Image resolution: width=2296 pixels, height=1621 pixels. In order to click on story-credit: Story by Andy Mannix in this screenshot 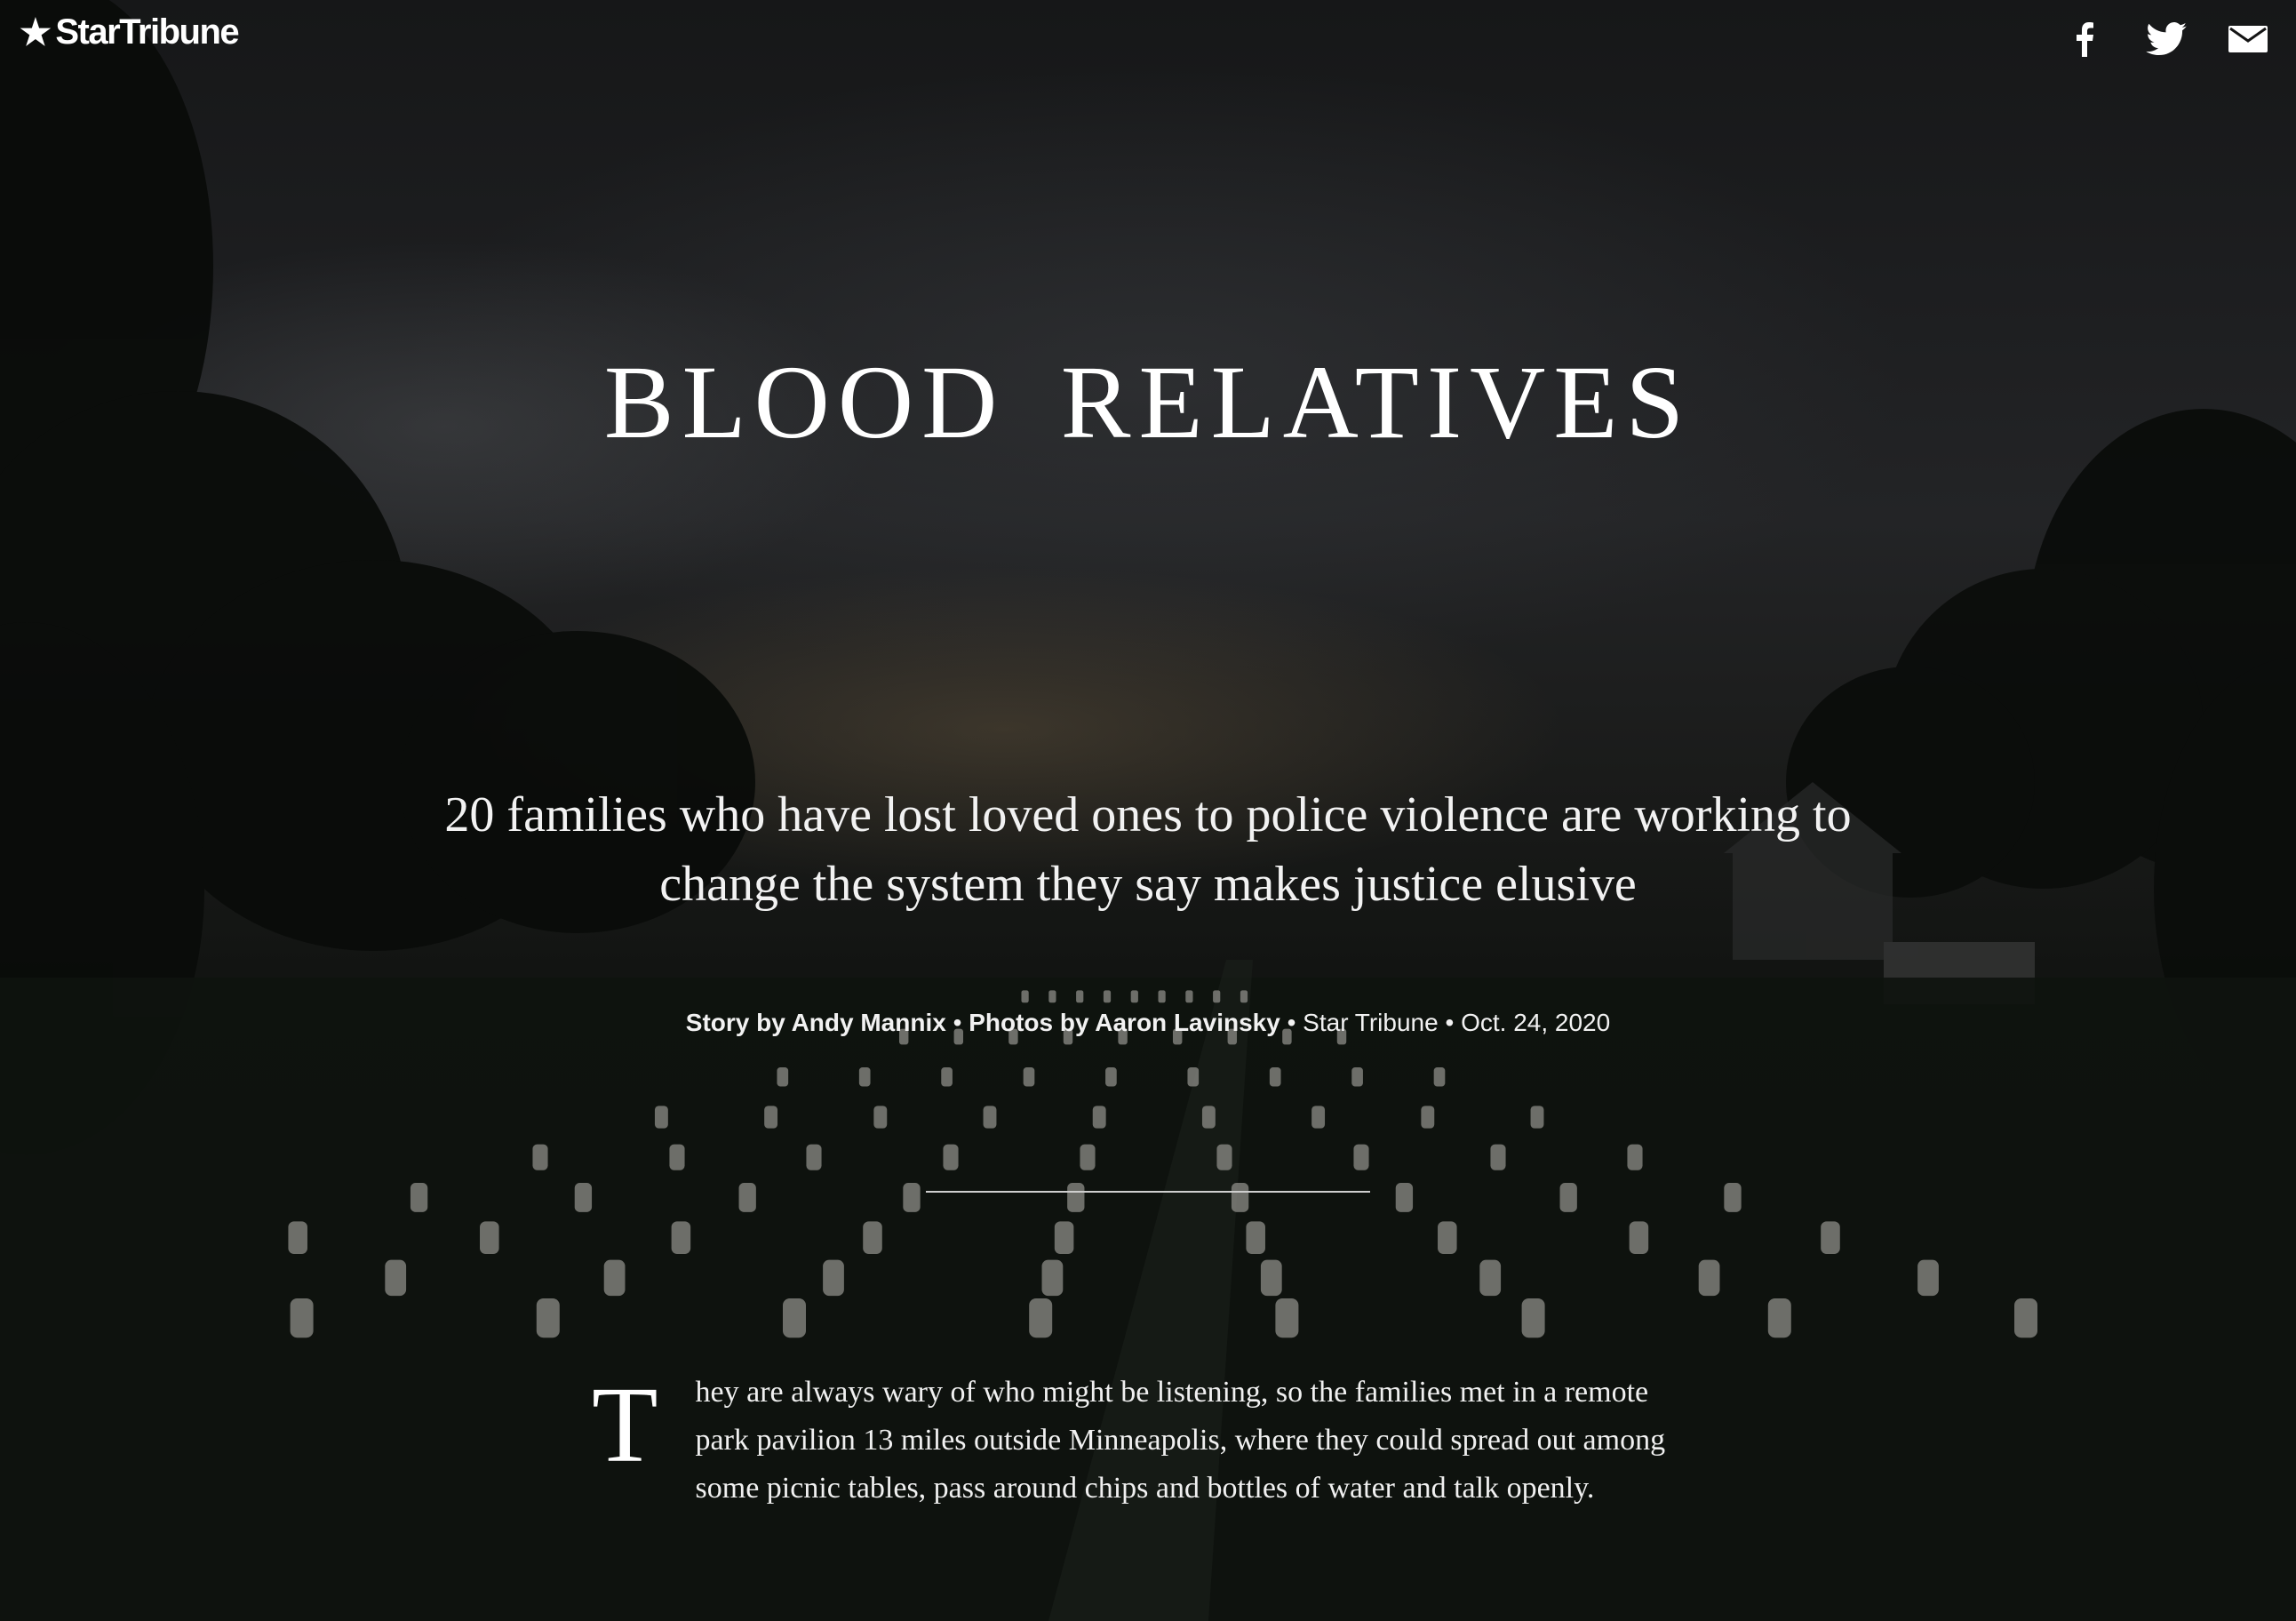, I will do `click(816, 1022)`.